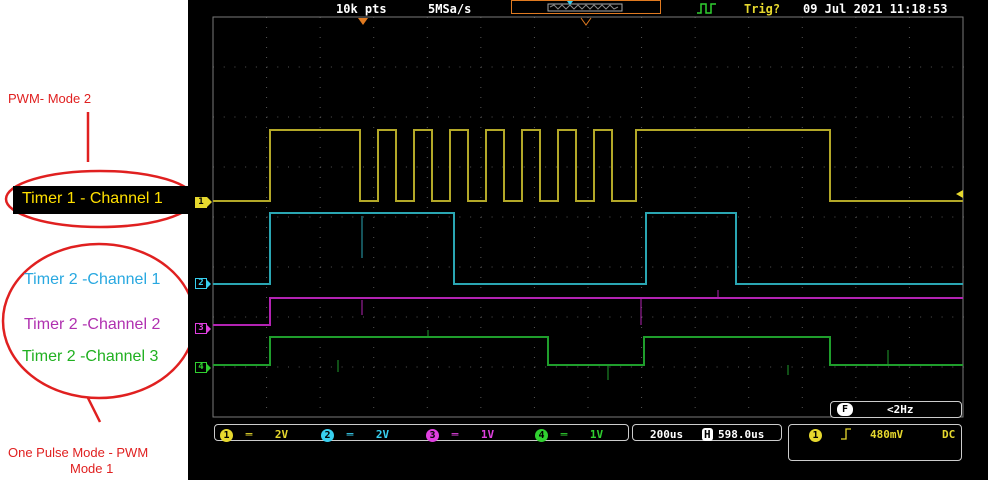  Describe the element at coordinates (845, 409) in the screenshot. I see `frequency-badge: F` at that location.